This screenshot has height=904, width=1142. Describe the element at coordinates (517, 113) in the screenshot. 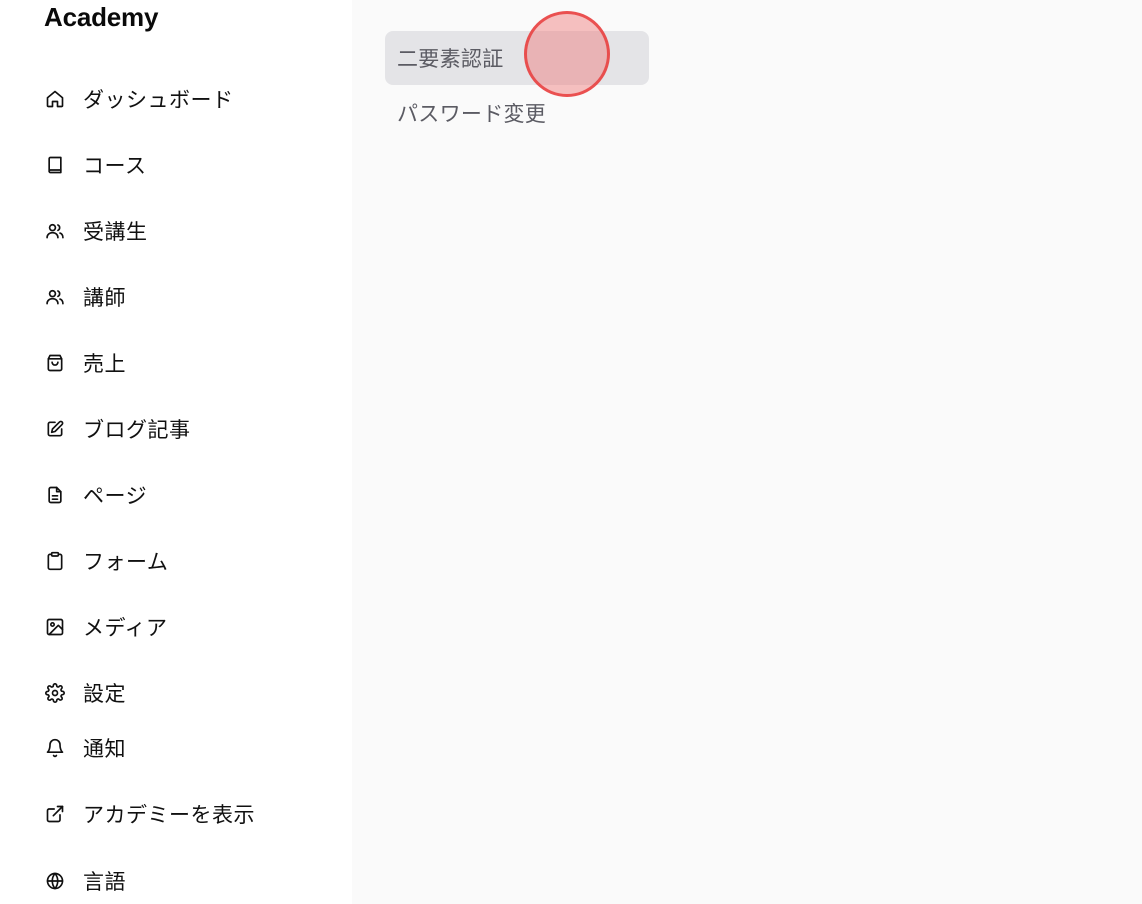

I see `submenu-item-change-password: パスワード変更` at that location.